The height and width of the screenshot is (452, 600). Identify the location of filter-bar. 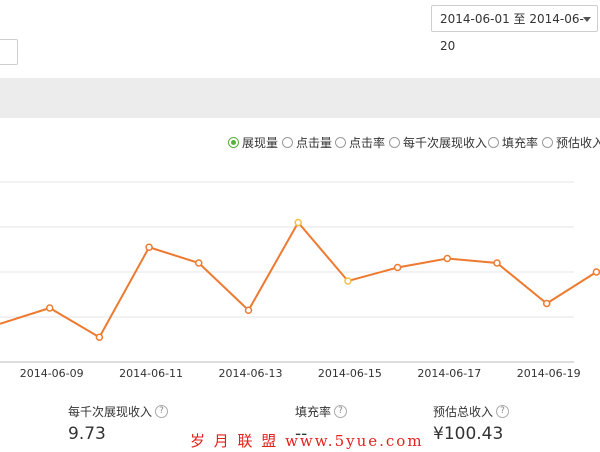
(300, 98).